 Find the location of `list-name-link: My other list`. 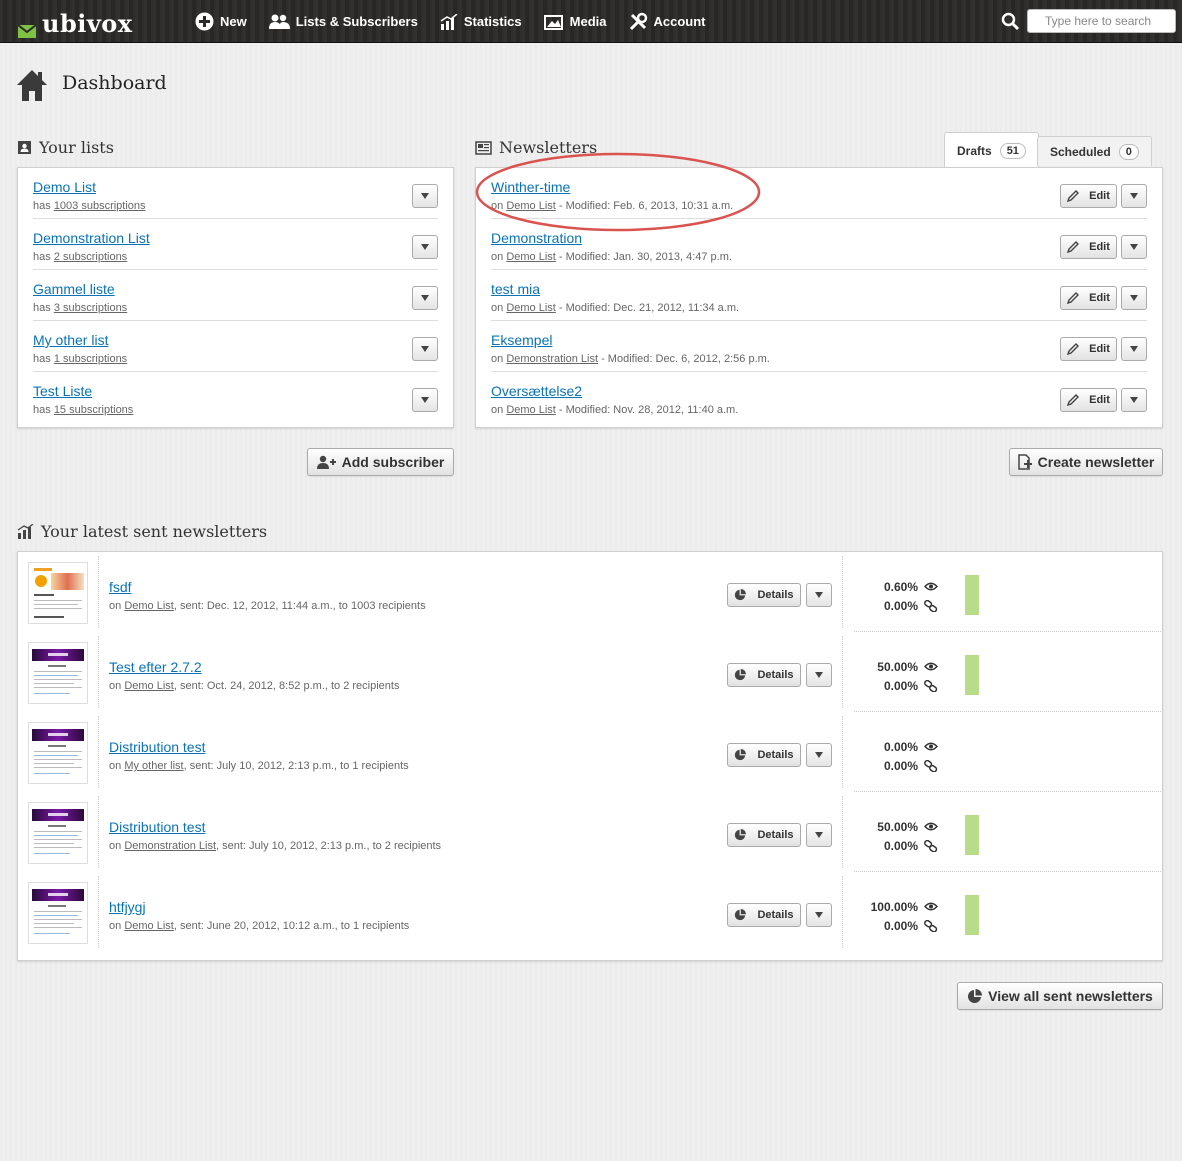

list-name-link: My other list is located at coordinates (70, 340).